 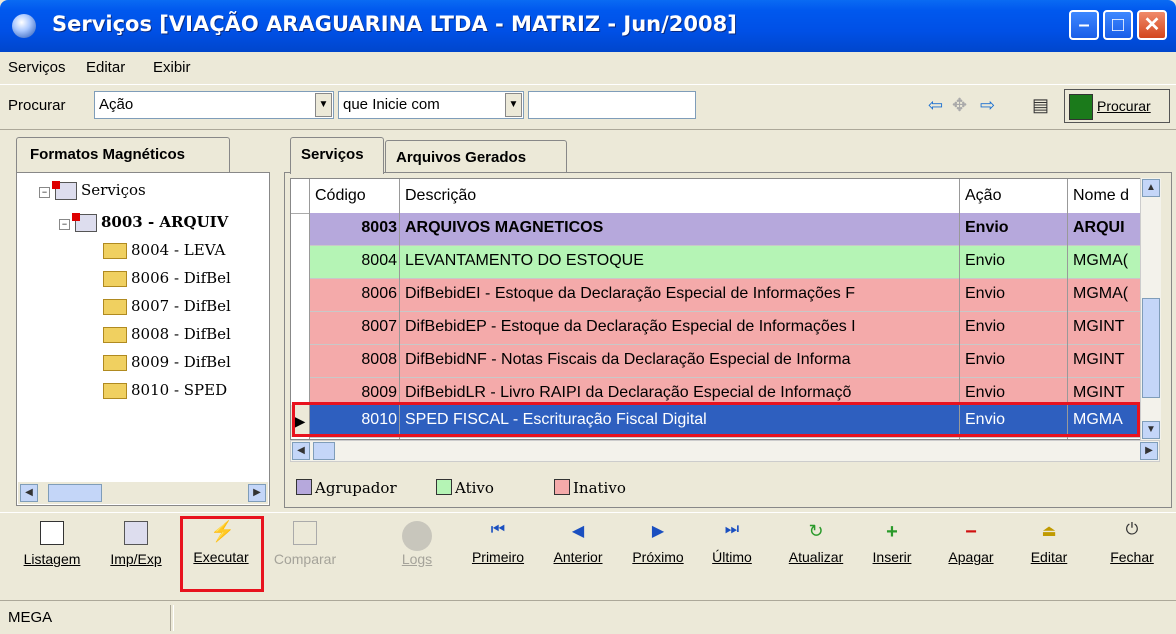 I want to click on tree-root: Serviços, so click(x=99, y=190).